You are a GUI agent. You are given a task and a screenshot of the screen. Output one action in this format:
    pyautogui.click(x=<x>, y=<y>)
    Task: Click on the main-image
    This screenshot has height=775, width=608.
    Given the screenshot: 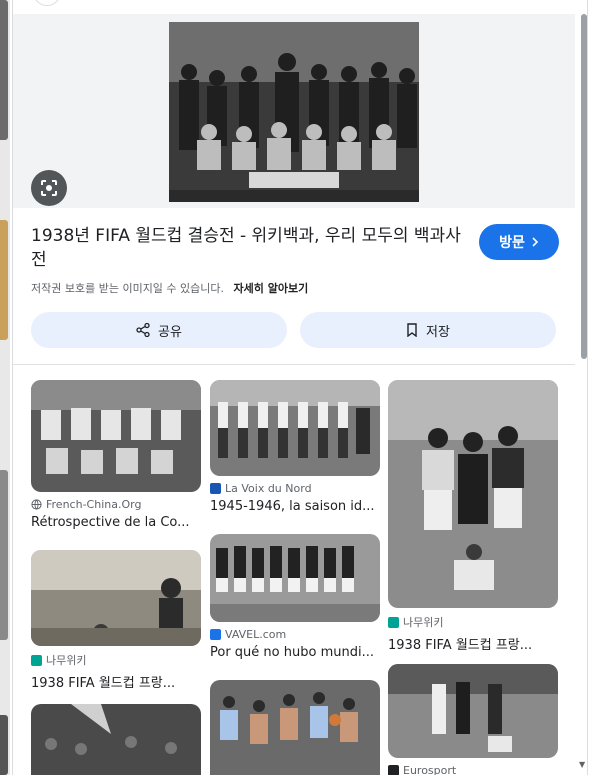 What is the action you would take?
    pyautogui.click(x=294, y=112)
    